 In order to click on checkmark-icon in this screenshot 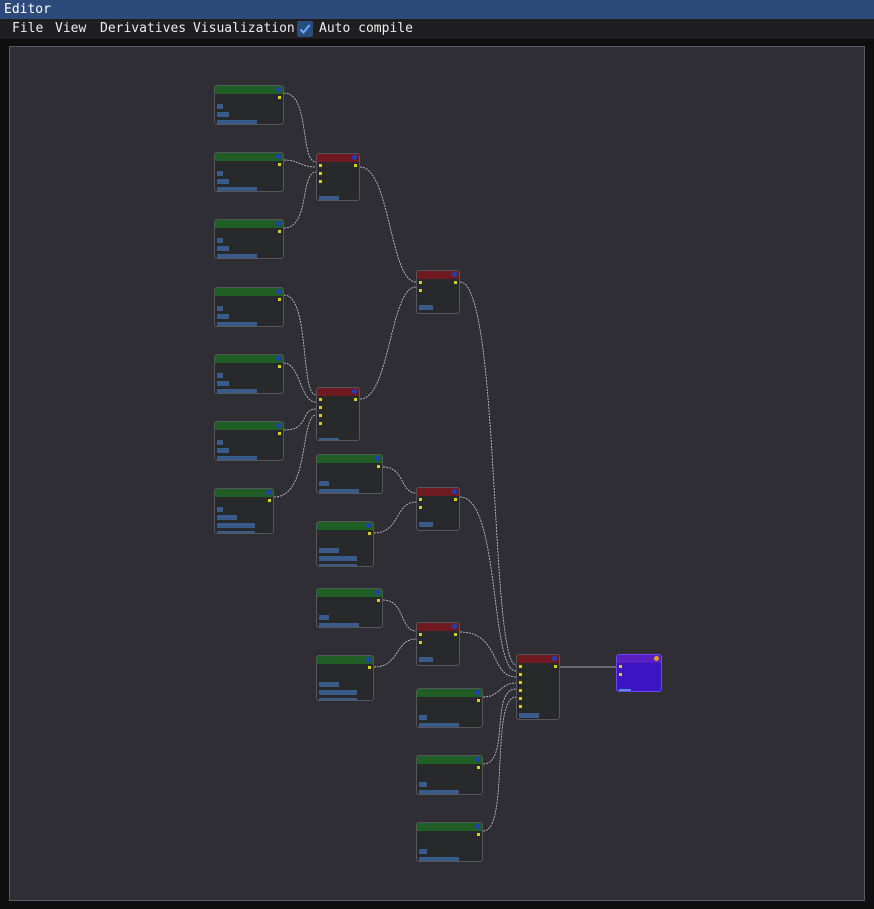, I will do `click(305, 29)`.